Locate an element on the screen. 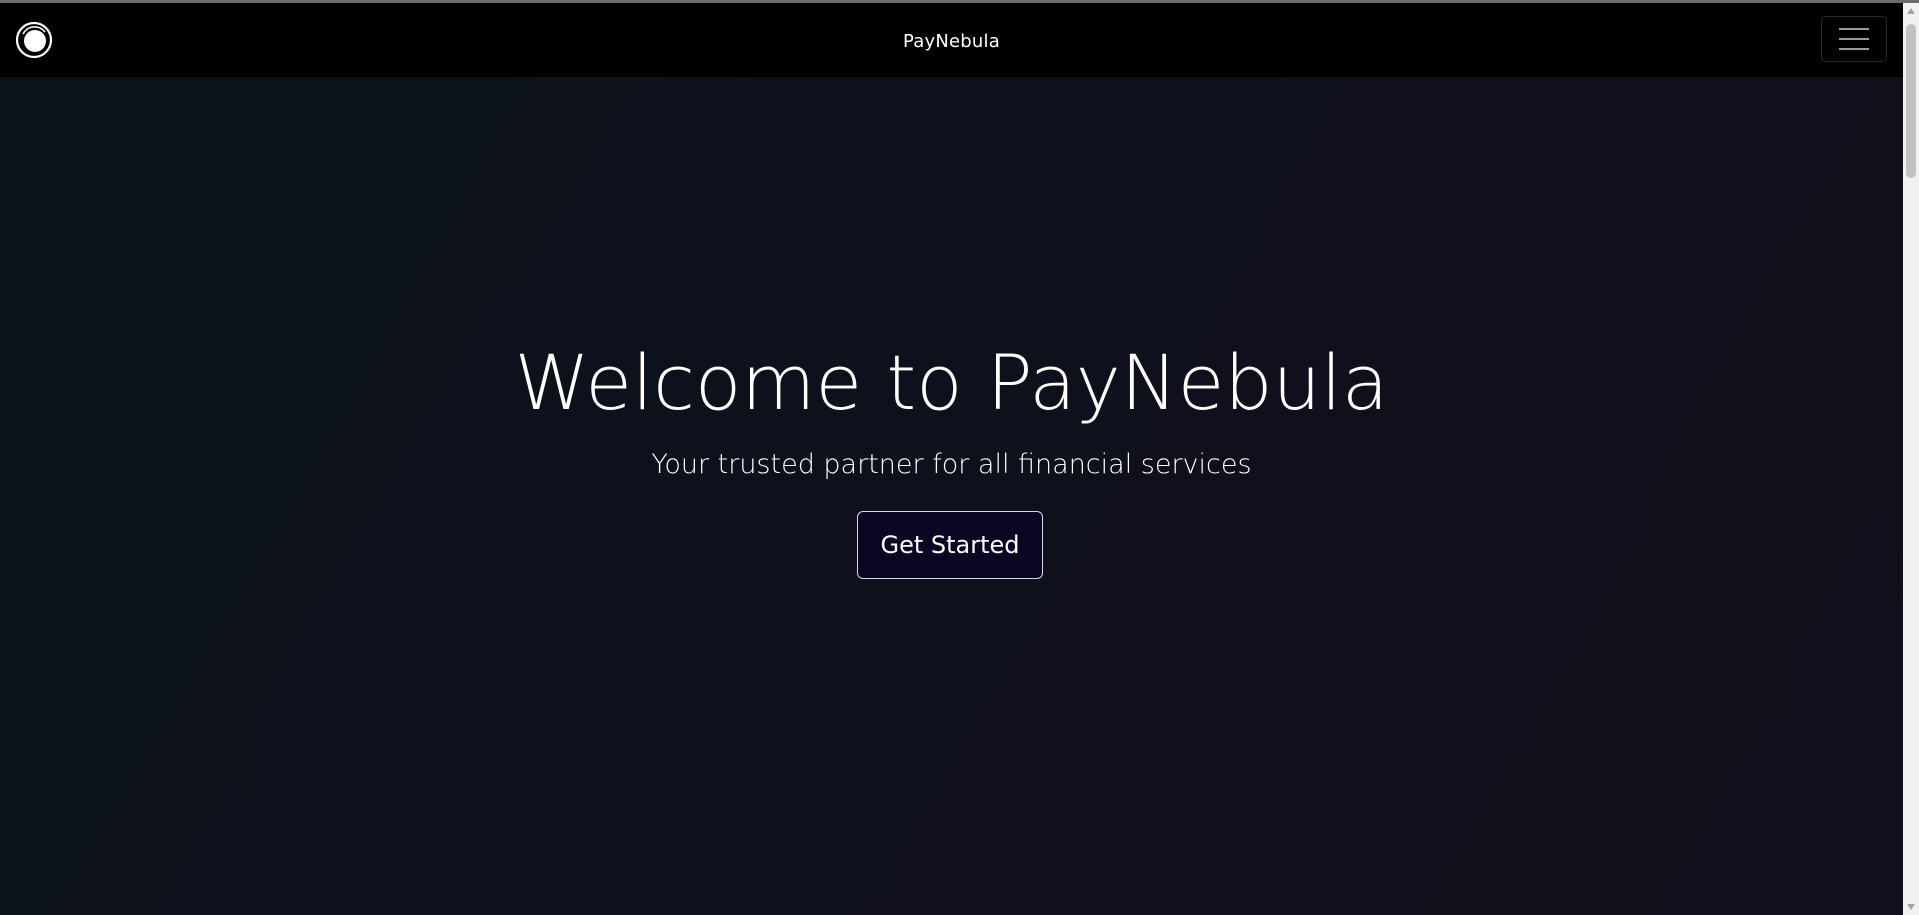  scrollbar-thumb is located at coordinates (1911, 101).